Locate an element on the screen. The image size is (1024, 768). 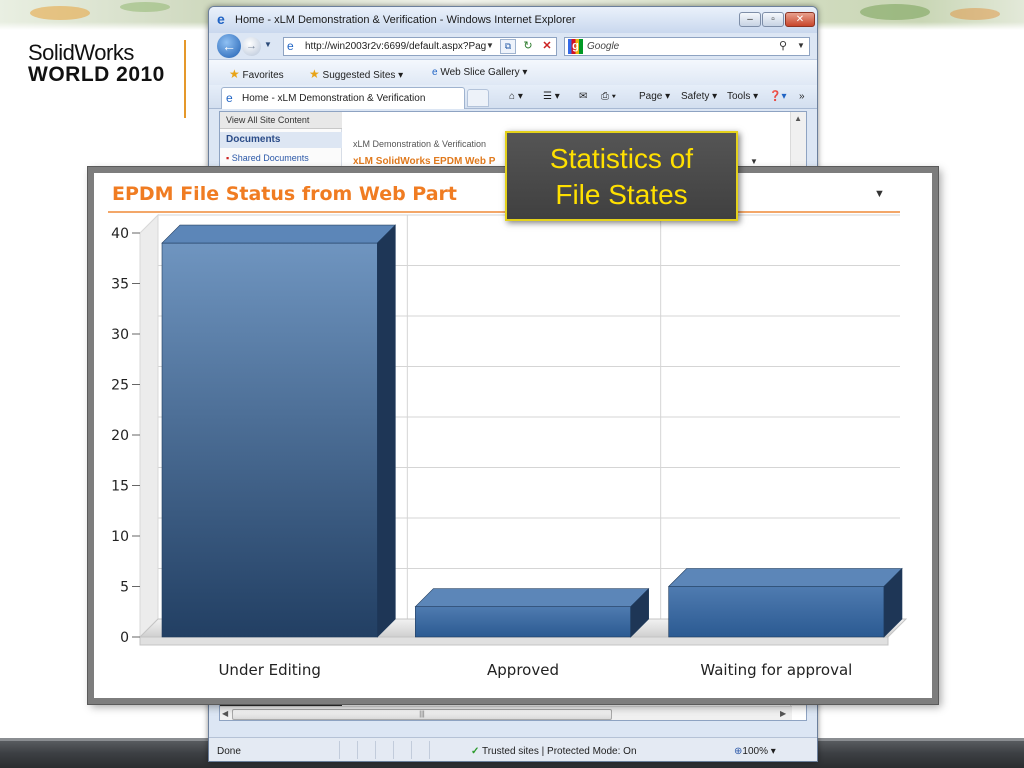
scroll-left-icon: ◀ is located at coordinates (225, 713).